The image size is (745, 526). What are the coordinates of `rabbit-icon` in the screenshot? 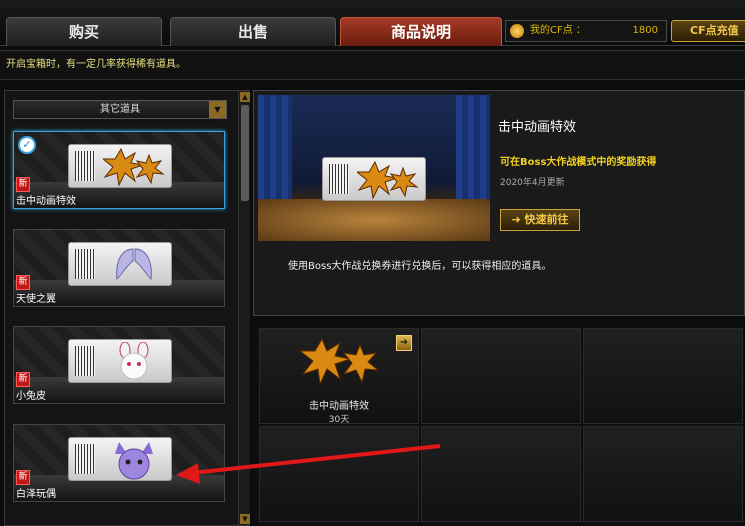 It's located at (134, 361).